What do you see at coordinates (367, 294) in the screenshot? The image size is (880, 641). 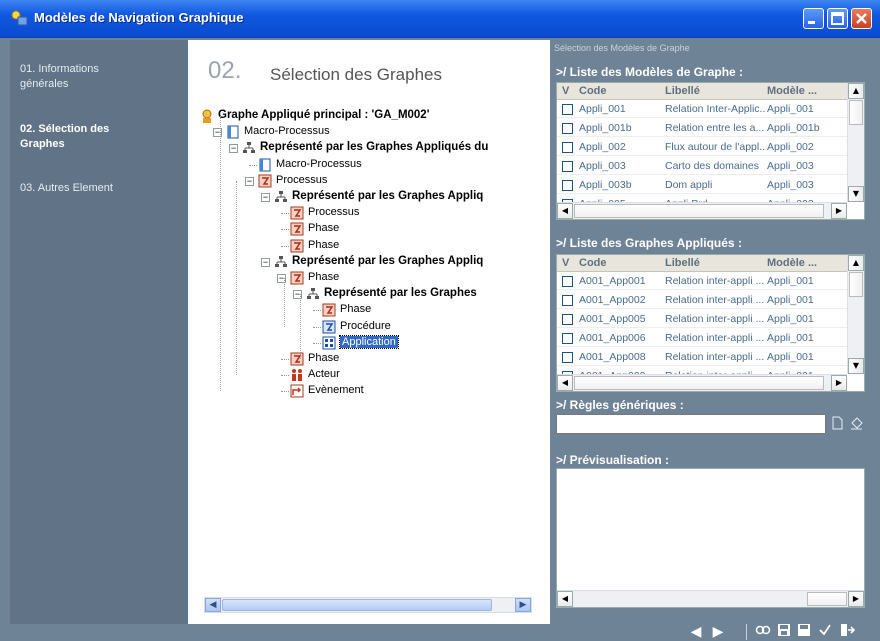 I see `tree-node: − Représenté par les Graphes` at bounding box center [367, 294].